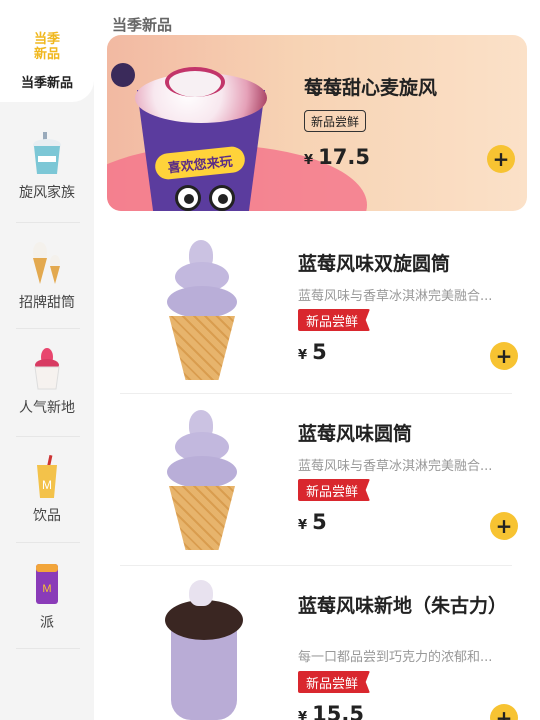 This screenshot has width=540, height=720. Describe the element at coordinates (47, 408) in the screenshot. I see `sidebar-item-label: 人气新地` at that location.